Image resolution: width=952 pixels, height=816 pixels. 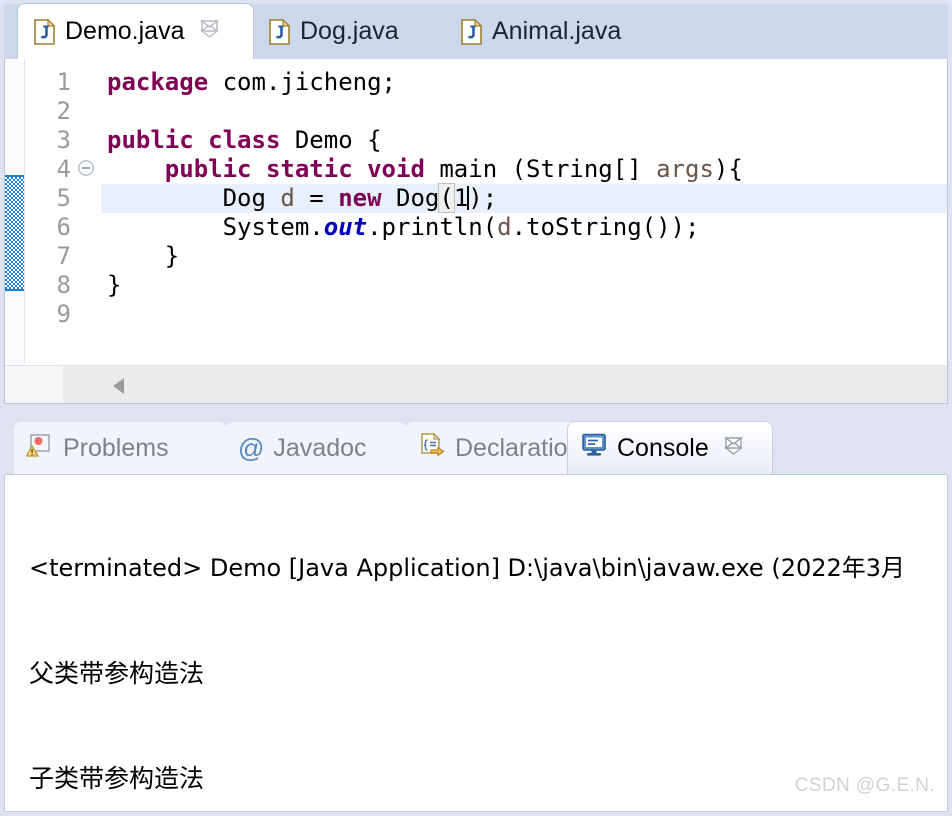 I want to click on code-token-static-field: out, so click(x=345, y=227).